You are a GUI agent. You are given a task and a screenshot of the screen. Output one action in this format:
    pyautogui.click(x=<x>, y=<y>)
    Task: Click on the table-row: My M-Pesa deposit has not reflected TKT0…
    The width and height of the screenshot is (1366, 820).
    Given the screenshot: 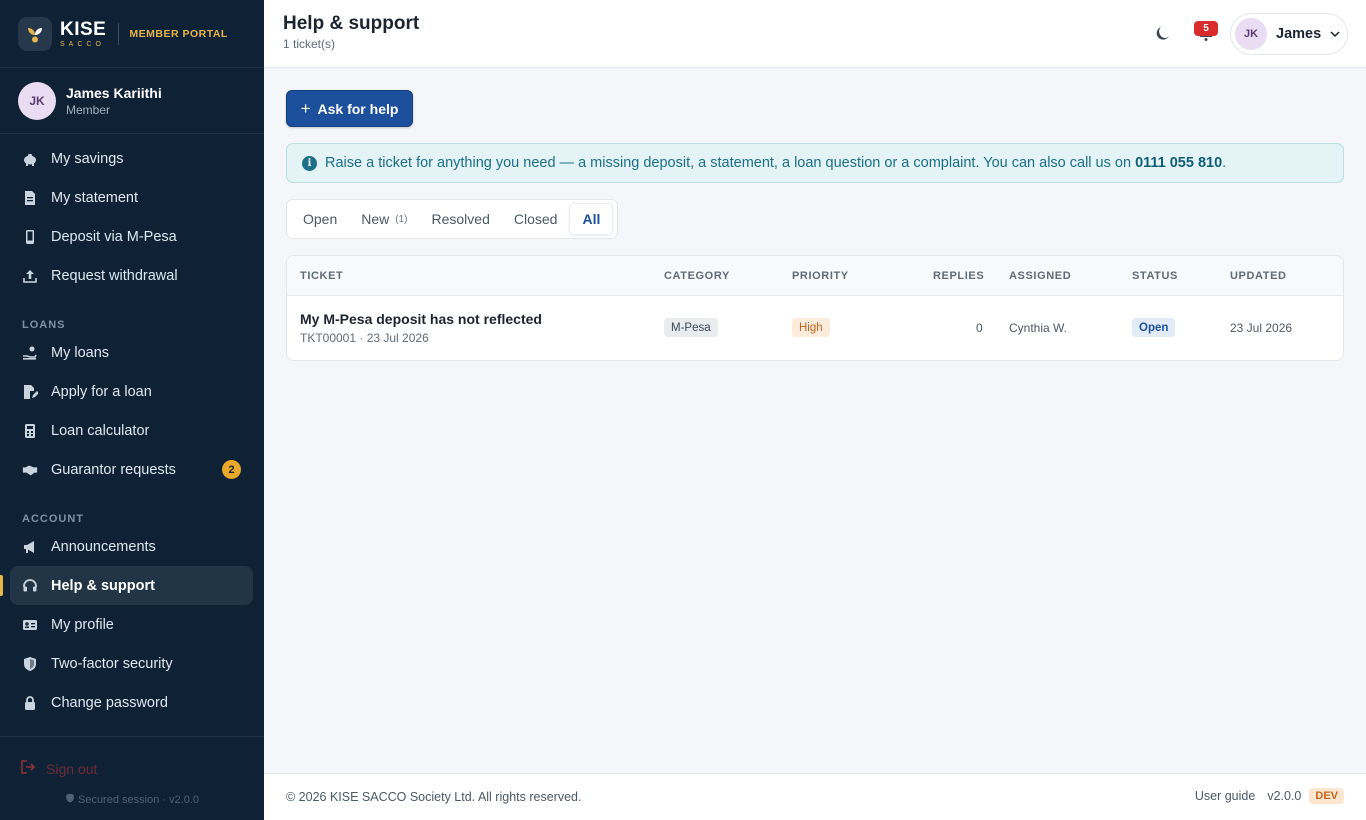 What is the action you would take?
    pyautogui.click(x=815, y=328)
    